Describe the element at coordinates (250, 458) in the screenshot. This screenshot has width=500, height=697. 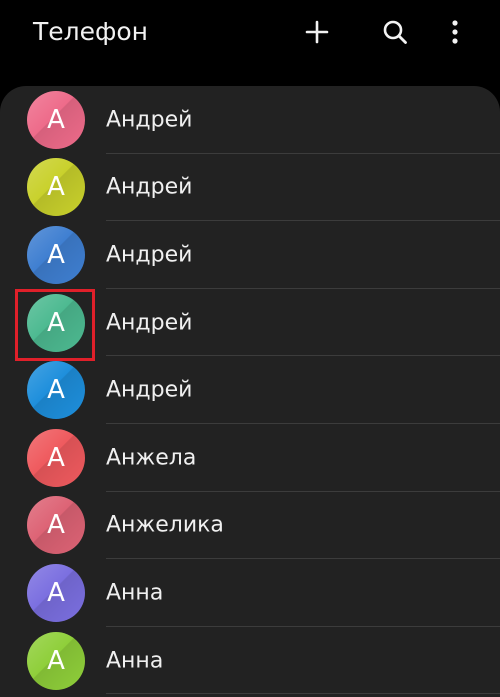
I see `contact-row: А Анжела` at that location.